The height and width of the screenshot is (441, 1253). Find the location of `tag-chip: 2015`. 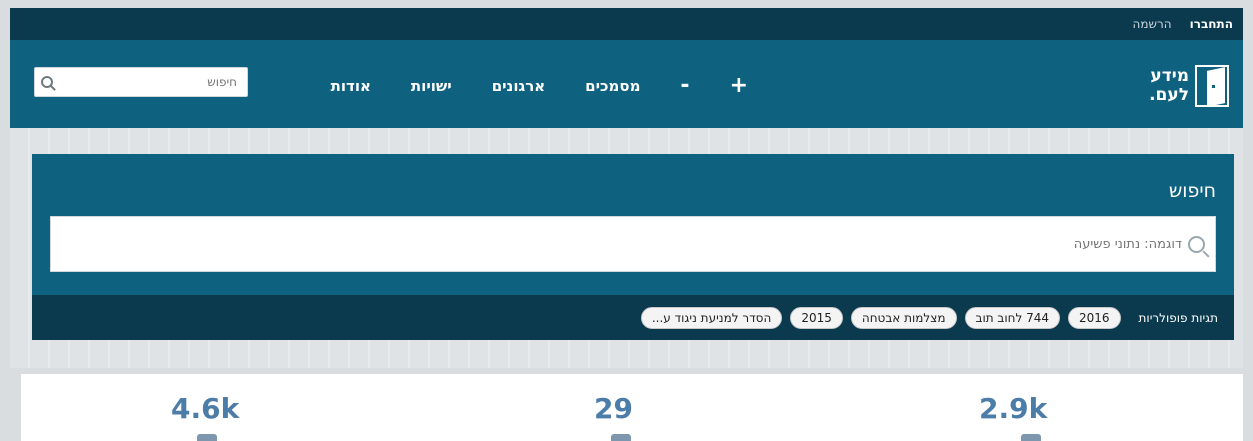

tag-chip: 2015 is located at coordinates (816, 317).